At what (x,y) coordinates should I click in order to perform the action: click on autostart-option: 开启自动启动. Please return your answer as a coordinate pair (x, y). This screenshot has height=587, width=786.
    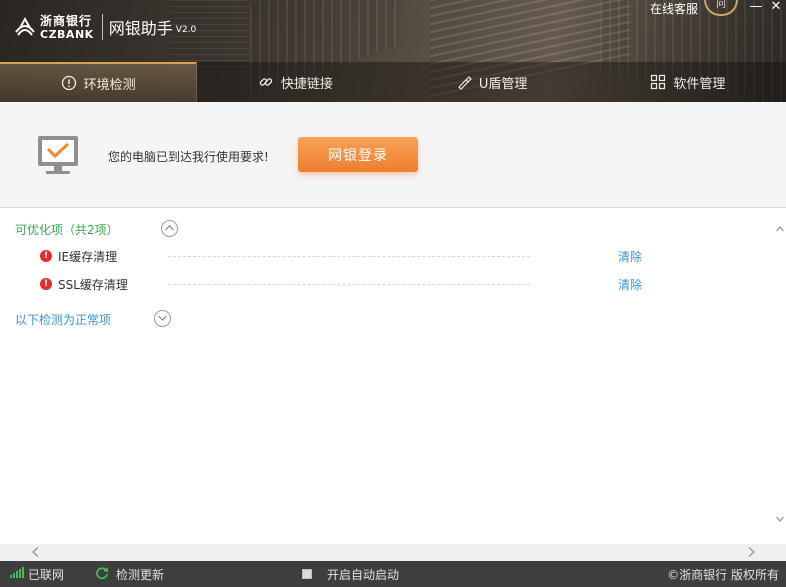
    Looking at the image, I should click on (350, 574).